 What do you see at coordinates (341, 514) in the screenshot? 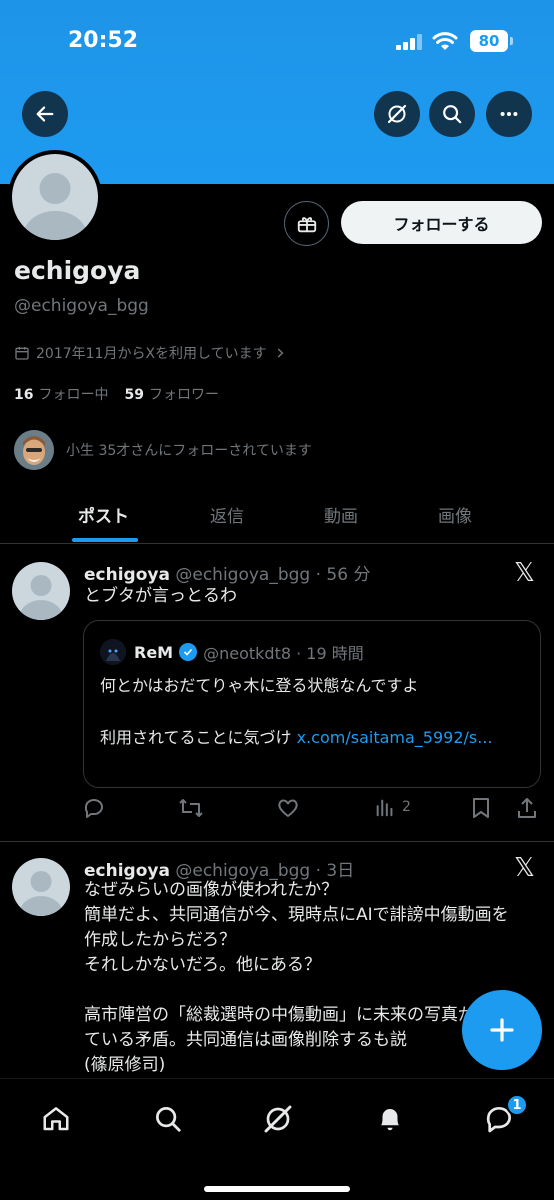
I see `tab-videos: 動画` at bounding box center [341, 514].